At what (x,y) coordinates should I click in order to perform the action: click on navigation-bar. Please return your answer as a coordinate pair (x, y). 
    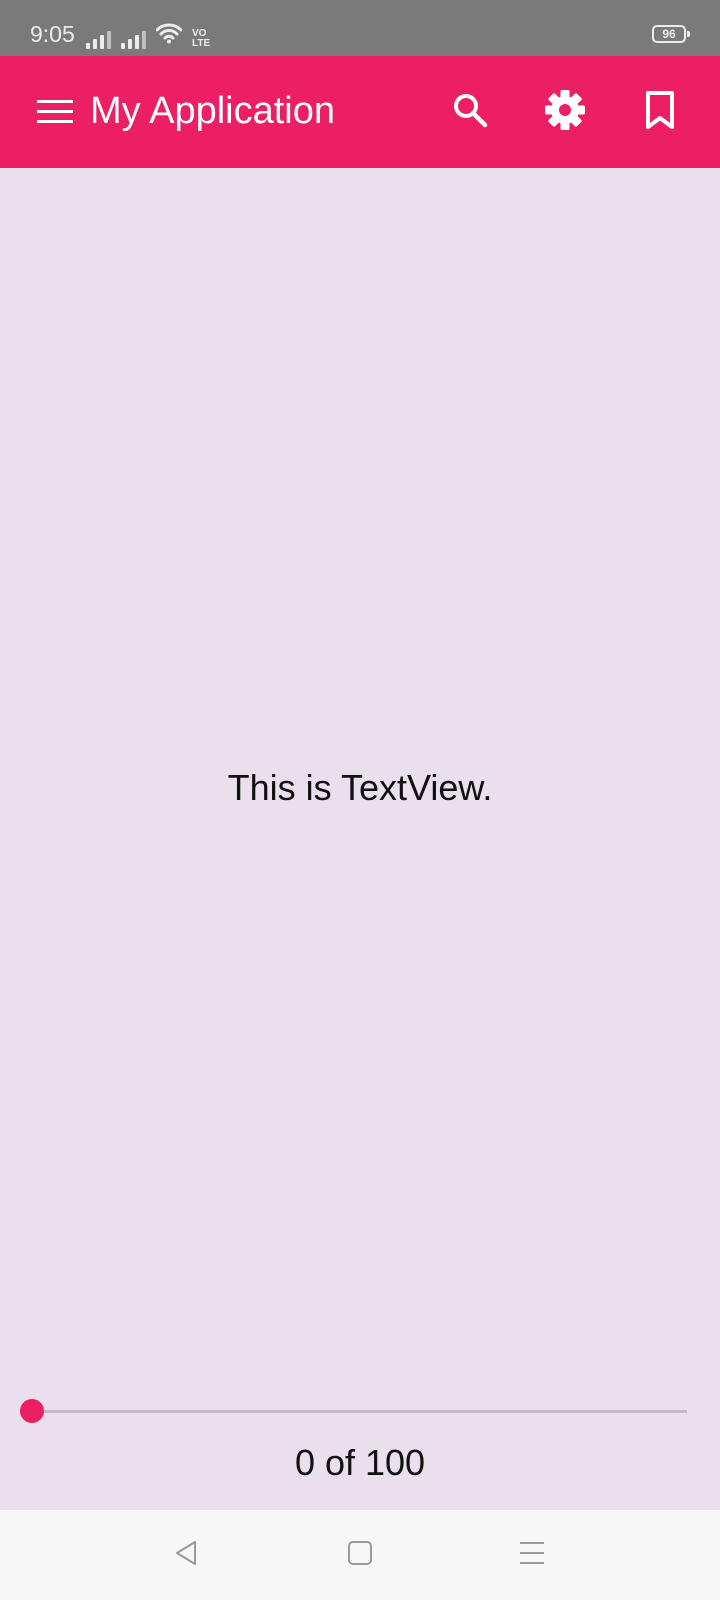
    Looking at the image, I should click on (360, 1555).